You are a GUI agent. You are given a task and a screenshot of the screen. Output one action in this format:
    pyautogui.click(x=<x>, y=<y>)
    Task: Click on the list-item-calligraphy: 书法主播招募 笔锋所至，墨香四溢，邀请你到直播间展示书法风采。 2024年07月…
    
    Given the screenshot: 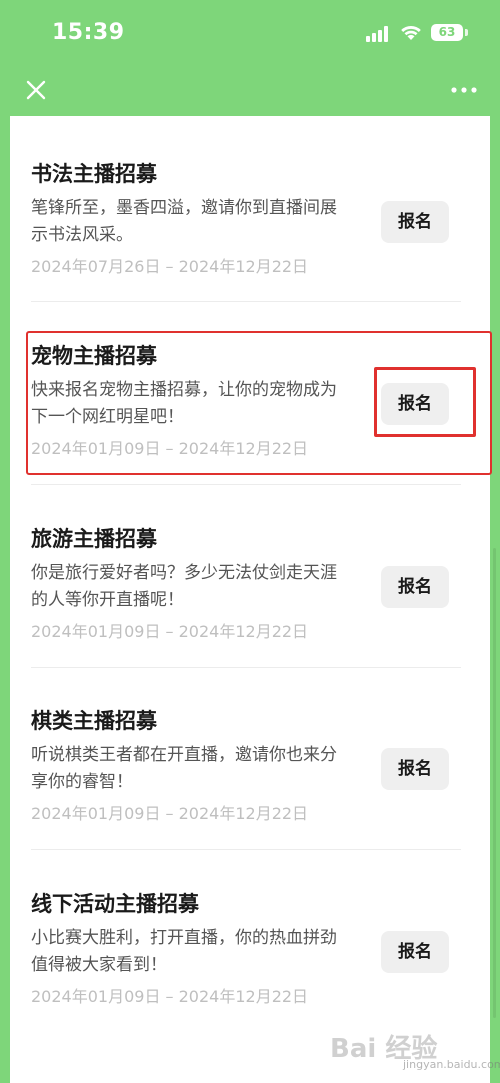 What is the action you would take?
    pyautogui.click(x=246, y=228)
    